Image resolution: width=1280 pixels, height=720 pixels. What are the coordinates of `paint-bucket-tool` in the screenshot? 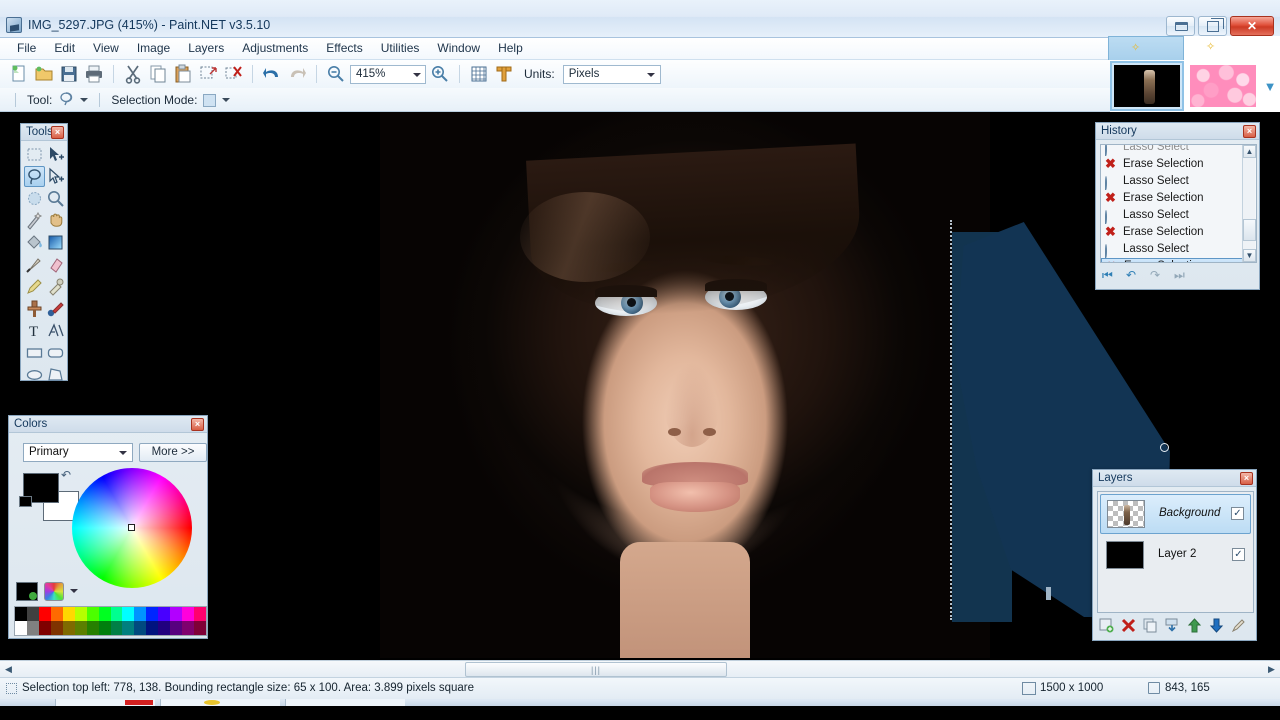 It's located at (34, 242).